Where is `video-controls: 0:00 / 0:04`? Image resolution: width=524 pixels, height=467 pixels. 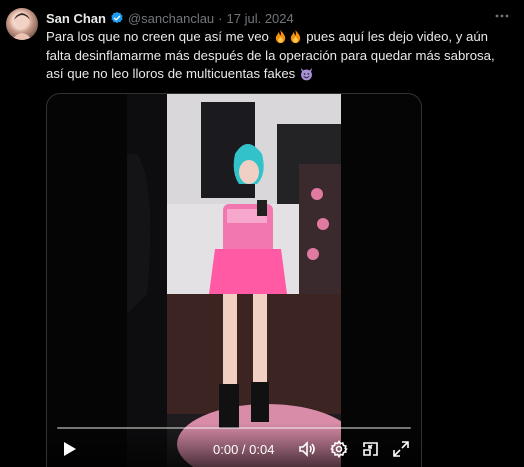
video-controls: 0:00 / 0:04 is located at coordinates (234, 445).